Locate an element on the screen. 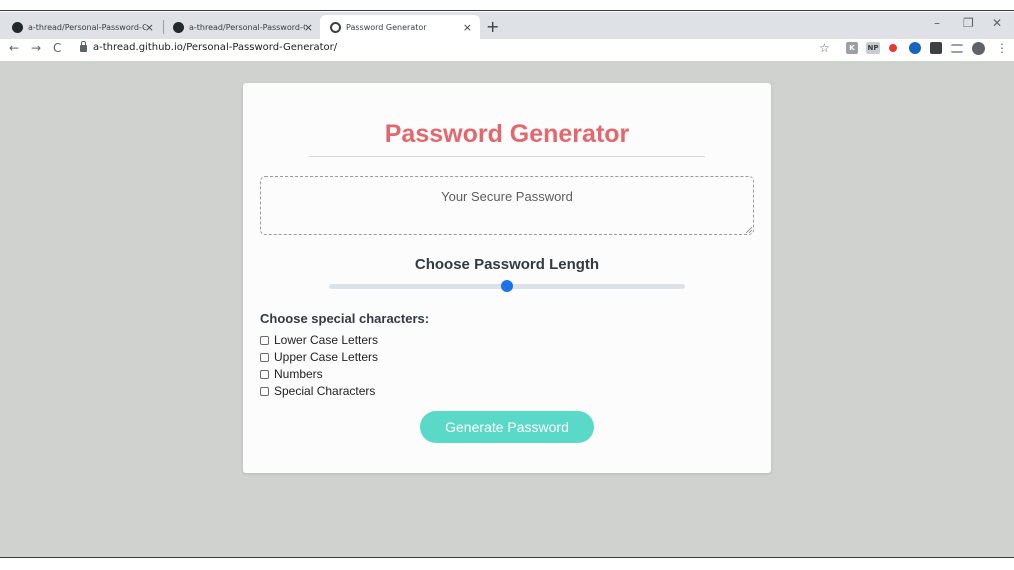 This screenshot has width=1014, height=570. tab-github-2: a-thread/Personal-Password-Gen × is located at coordinates (242, 27).